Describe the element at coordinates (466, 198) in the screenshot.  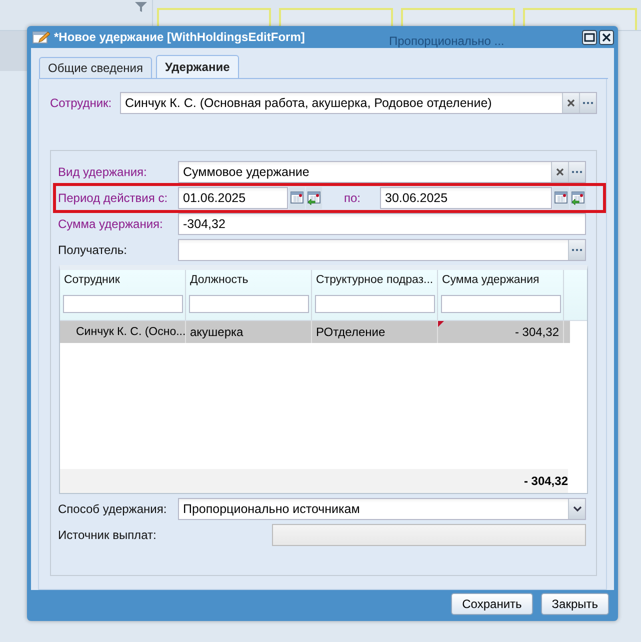
I see `date-field: 30.06.2025` at that location.